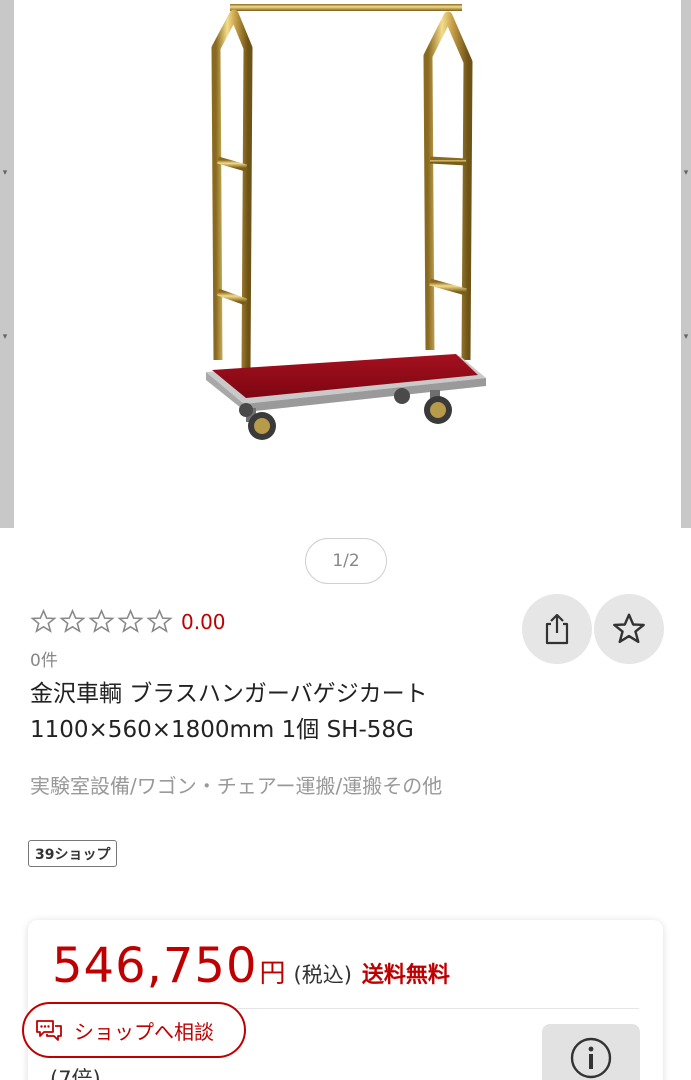 The width and height of the screenshot is (691, 1080). I want to click on favorite-button, so click(629, 629).